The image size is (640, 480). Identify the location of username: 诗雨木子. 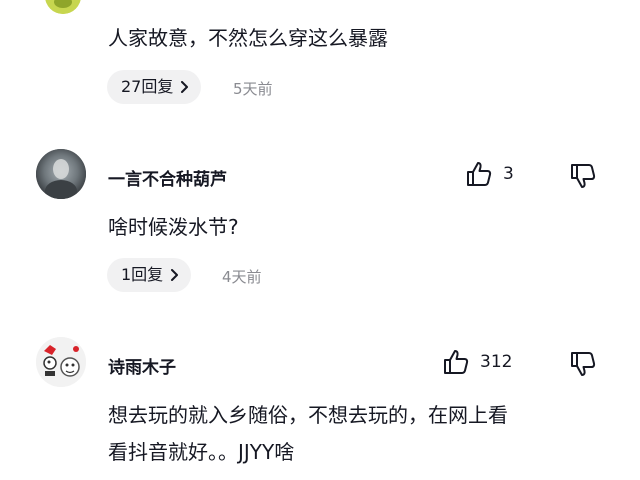
(142, 365).